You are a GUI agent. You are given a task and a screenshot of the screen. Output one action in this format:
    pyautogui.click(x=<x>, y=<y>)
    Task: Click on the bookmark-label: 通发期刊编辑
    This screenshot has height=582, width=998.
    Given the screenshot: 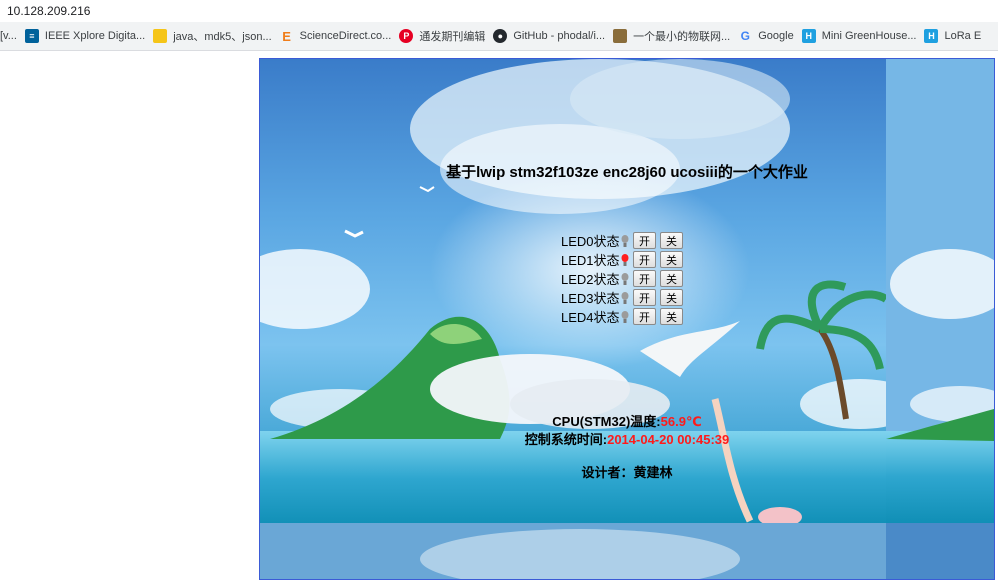 What is the action you would take?
    pyautogui.click(x=452, y=37)
    